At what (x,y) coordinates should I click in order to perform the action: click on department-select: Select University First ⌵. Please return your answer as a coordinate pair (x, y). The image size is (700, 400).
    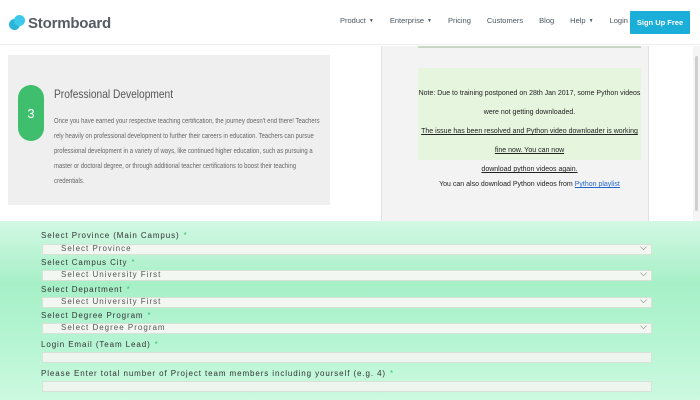
    Looking at the image, I should click on (347, 301).